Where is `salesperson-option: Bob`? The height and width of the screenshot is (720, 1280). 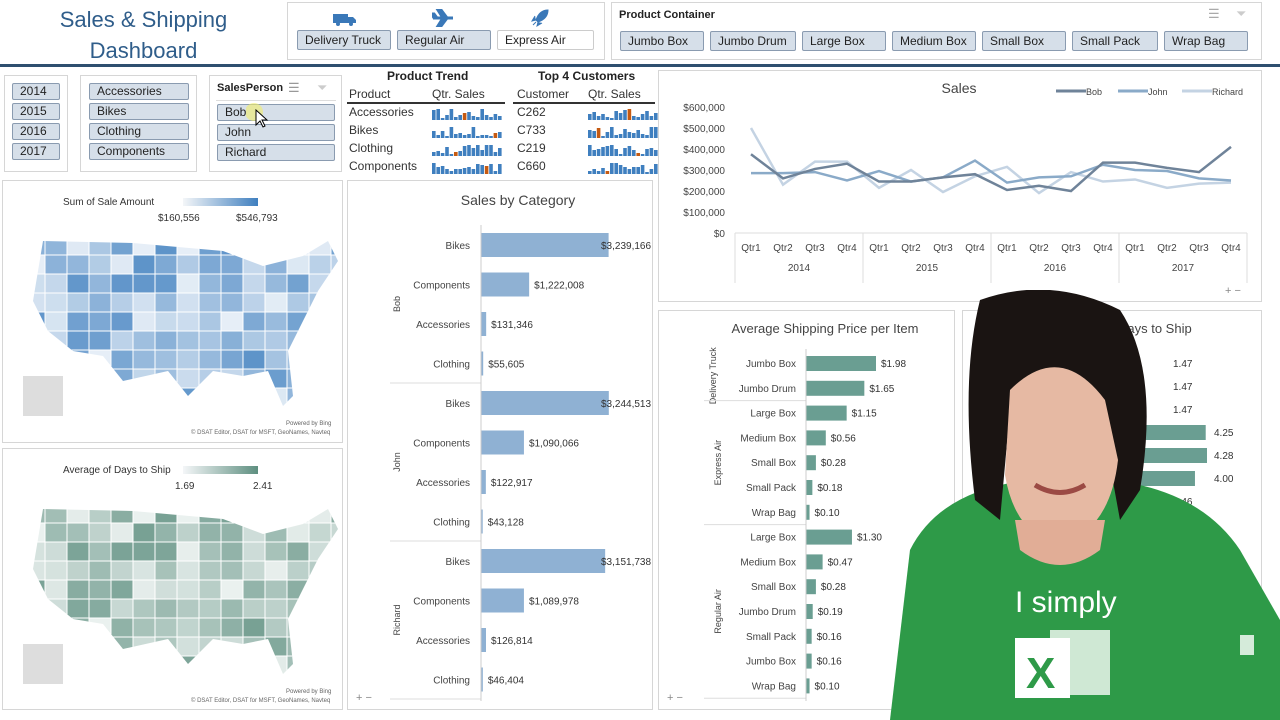 salesperson-option: Bob is located at coordinates (276, 112).